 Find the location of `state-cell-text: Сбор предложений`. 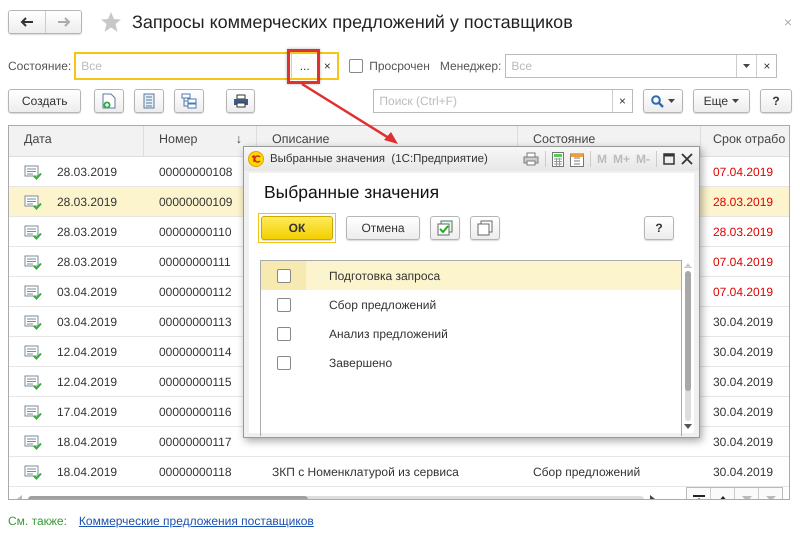

state-cell-text: Сбор предложений is located at coordinates (587, 472).